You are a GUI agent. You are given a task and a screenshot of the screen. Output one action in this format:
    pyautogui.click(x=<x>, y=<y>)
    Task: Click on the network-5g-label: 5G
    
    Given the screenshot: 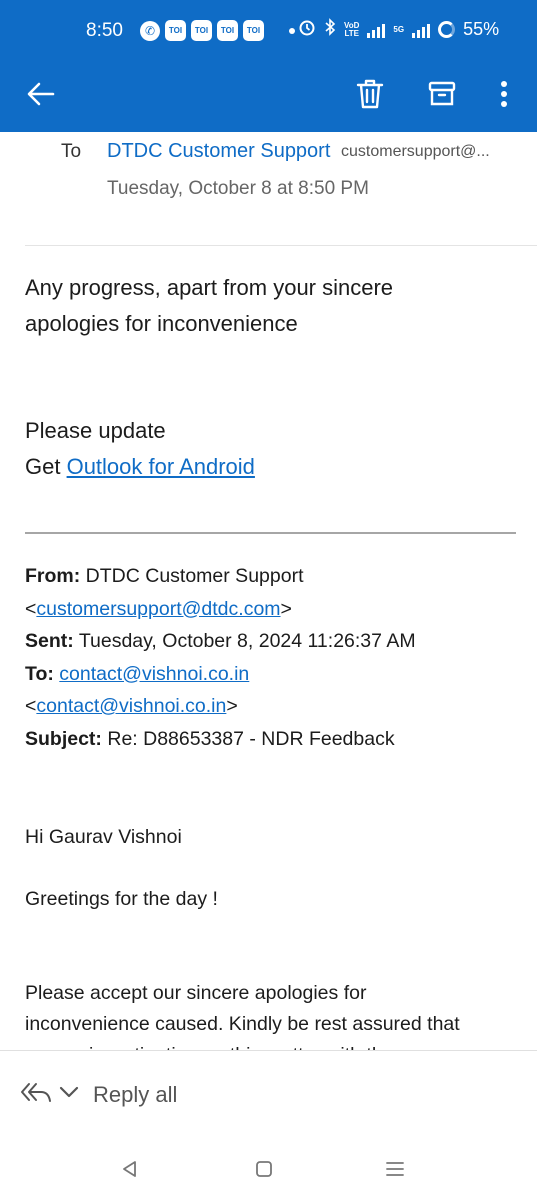 What is the action you would take?
    pyautogui.click(x=399, y=29)
    